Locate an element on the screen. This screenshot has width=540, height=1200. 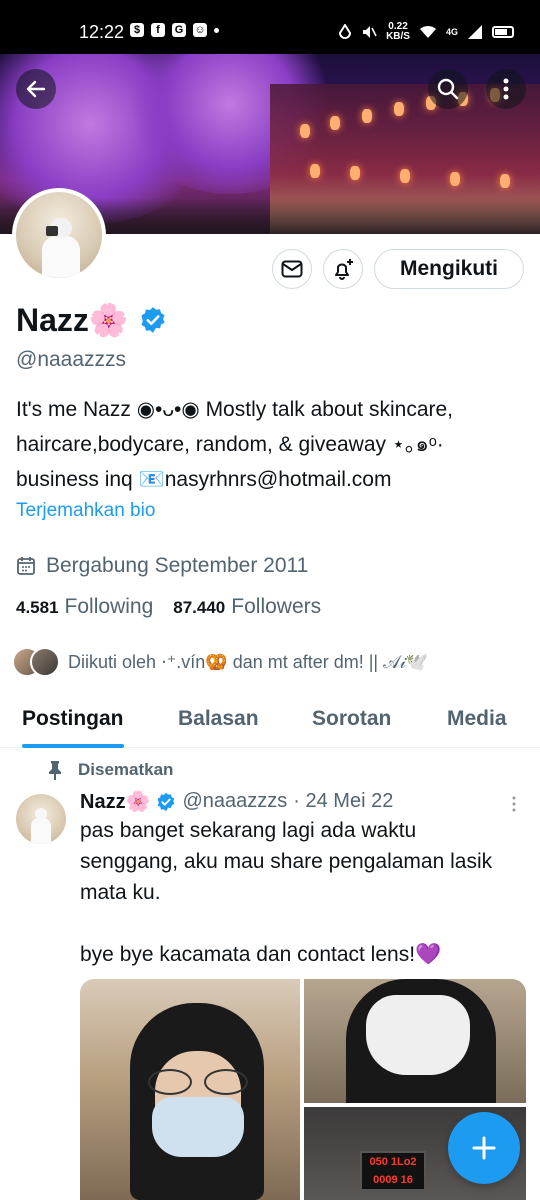
pinned-label: Disematkan is located at coordinates (126, 769).